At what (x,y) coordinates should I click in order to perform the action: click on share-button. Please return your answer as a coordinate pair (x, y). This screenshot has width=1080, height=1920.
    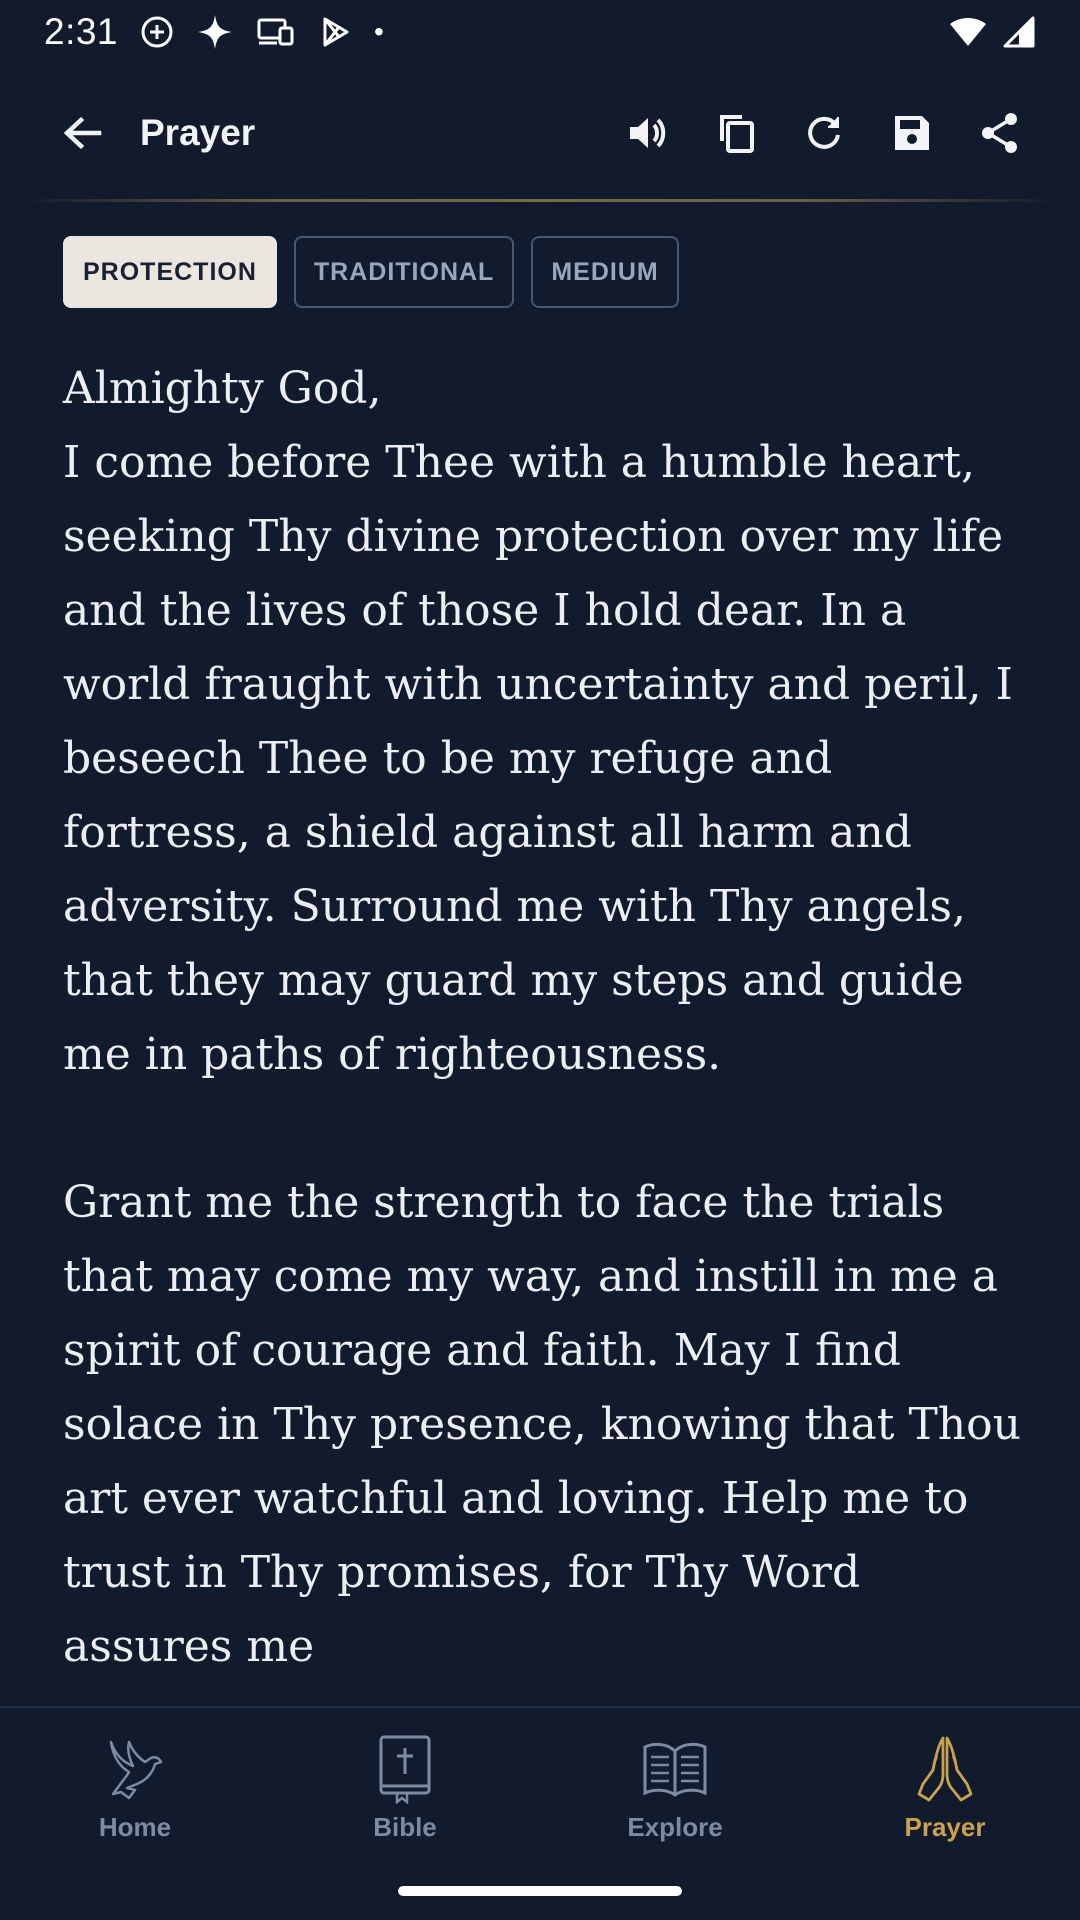
    Looking at the image, I should click on (1000, 133).